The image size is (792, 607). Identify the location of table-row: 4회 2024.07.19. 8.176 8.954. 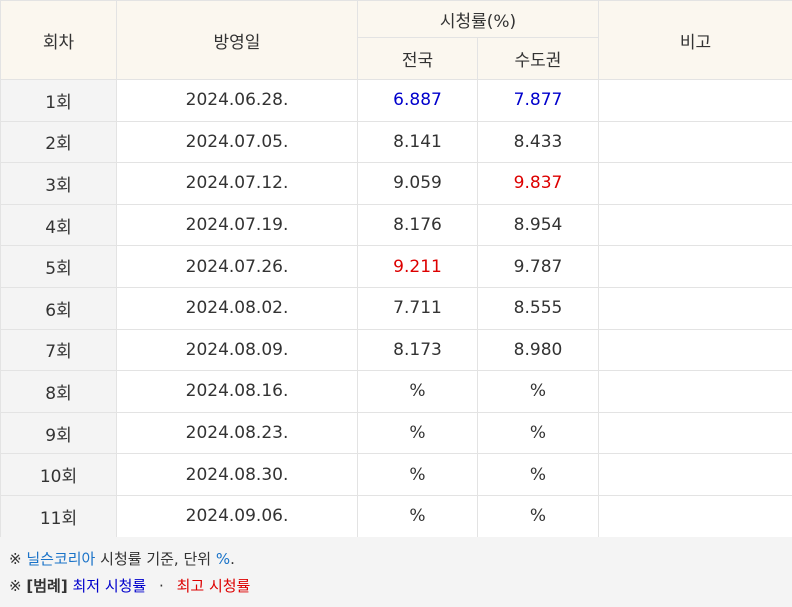
(396, 225).